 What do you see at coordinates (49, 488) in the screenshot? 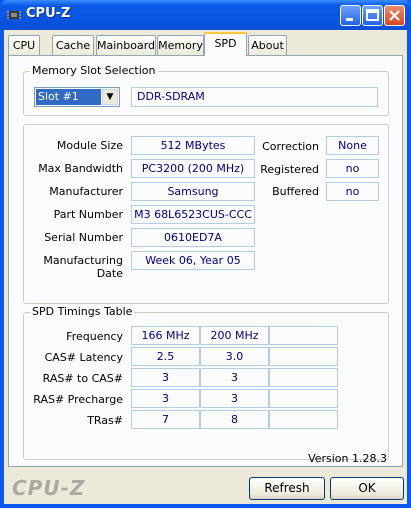
I see `cpuz-logo-text: CPU-Z` at bounding box center [49, 488].